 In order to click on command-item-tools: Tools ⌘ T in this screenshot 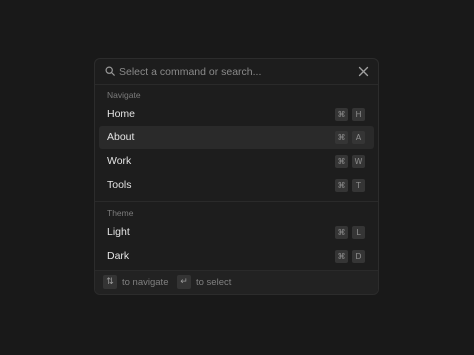, I will do `click(236, 185)`.